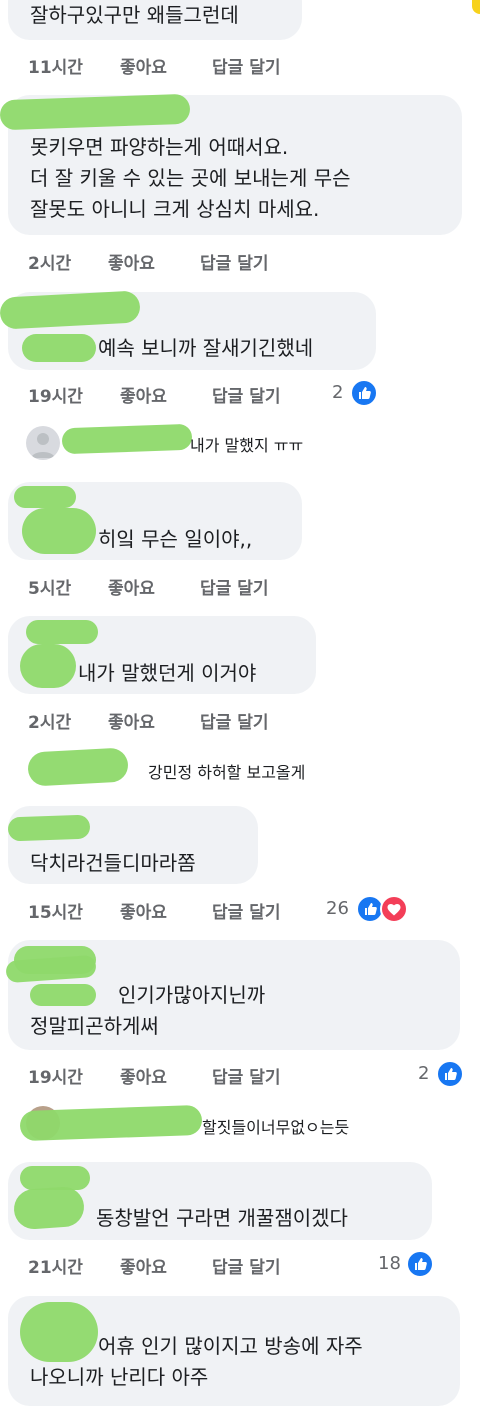  What do you see at coordinates (222, 1218) in the screenshot?
I see `comment-text: 동창발언 구라면 개꿀잼이겠다` at bounding box center [222, 1218].